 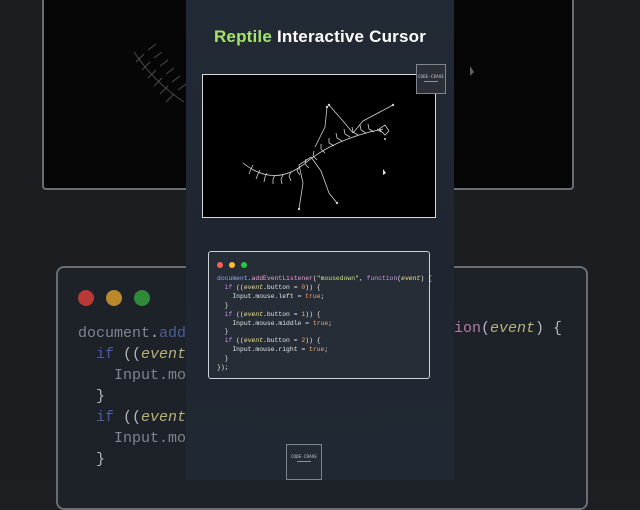 What do you see at coordinates (253, 341) in the screenshot?
I see `code-event-2: event` at bounding box center [253, 341].